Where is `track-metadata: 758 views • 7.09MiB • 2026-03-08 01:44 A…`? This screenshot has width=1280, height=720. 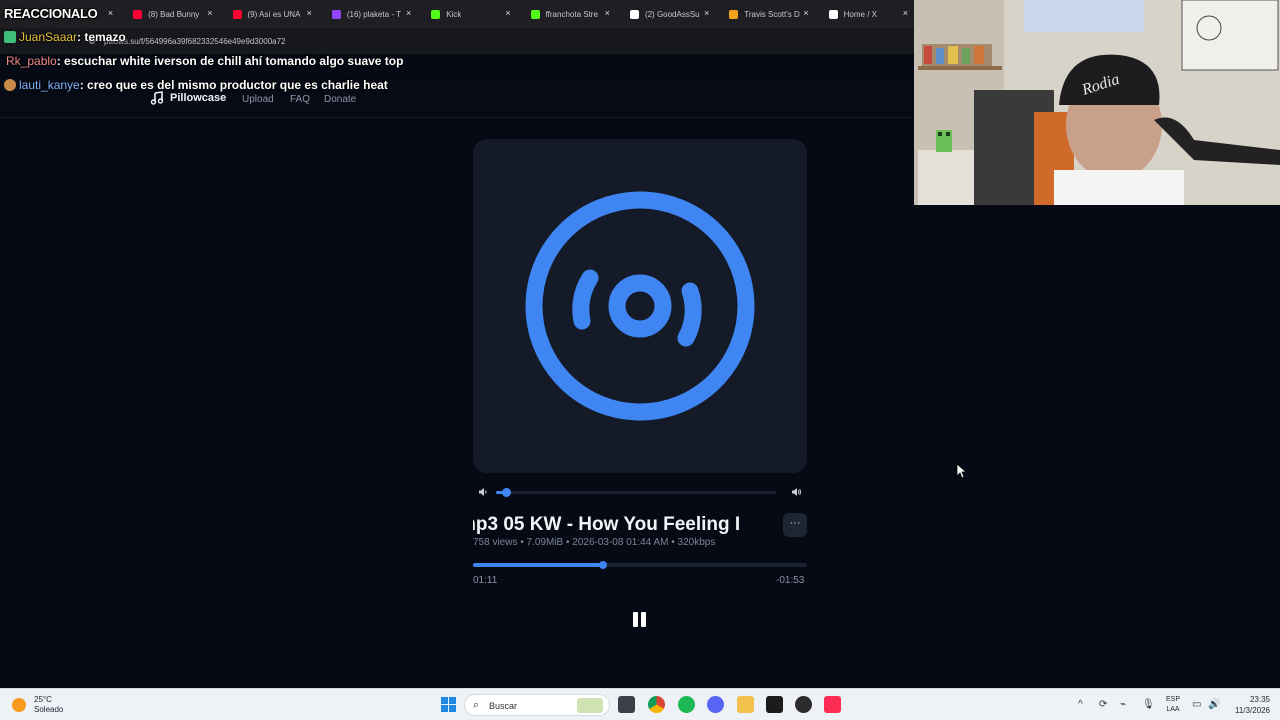
track-metadata: 758 views • 7.09MiB • 2026-03-08 01:44 A… is located at coordinates (594, 542).